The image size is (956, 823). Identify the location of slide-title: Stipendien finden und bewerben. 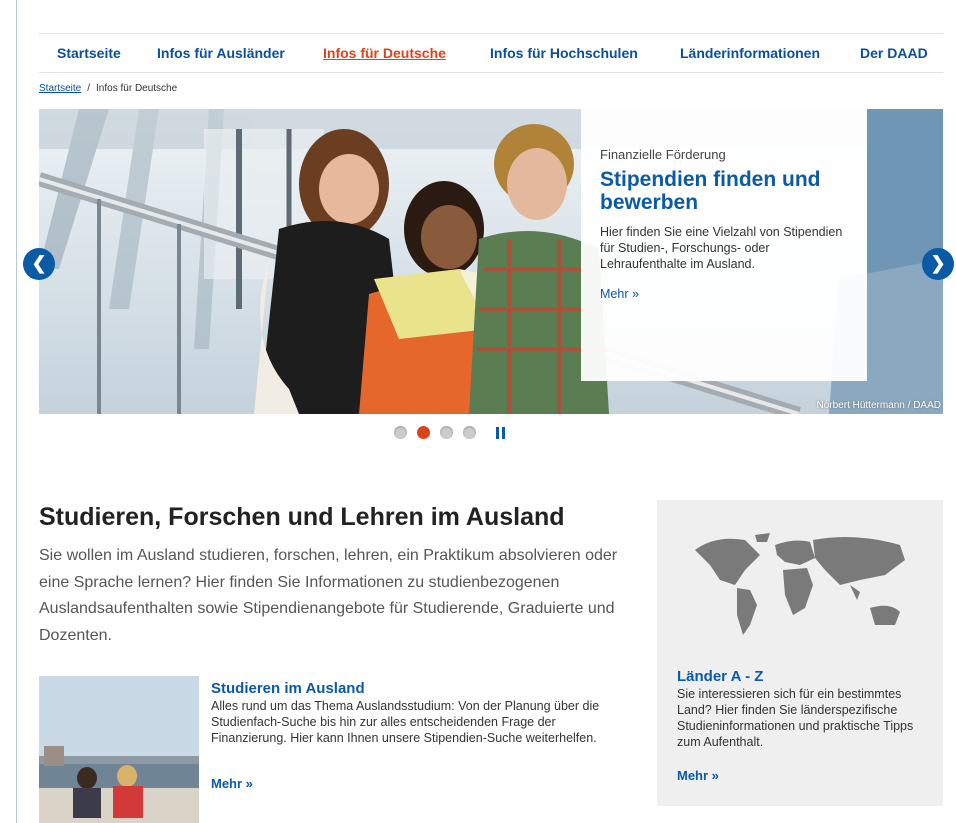
(723, 191).